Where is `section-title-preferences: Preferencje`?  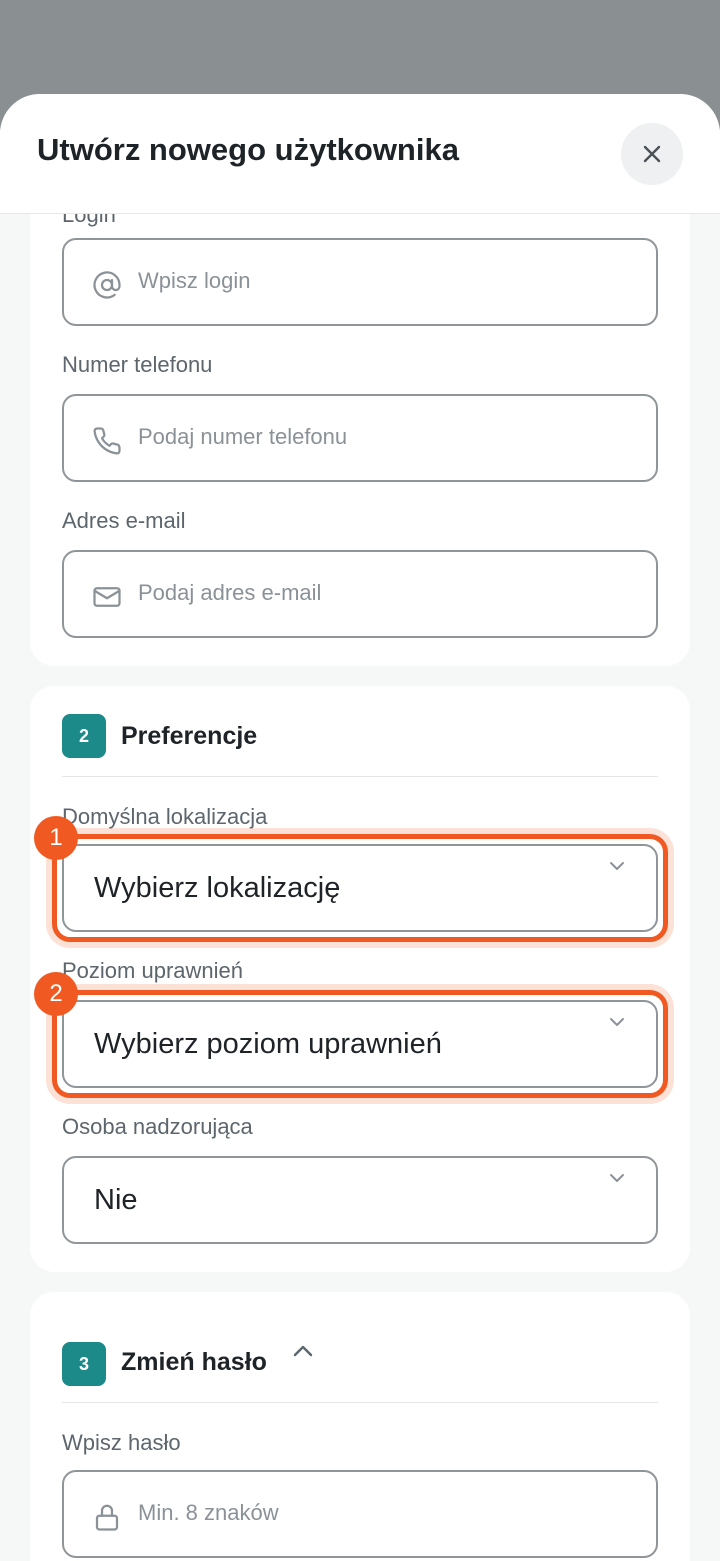
section-title-preferences: Preferencje is located at coordinates (189, 736).